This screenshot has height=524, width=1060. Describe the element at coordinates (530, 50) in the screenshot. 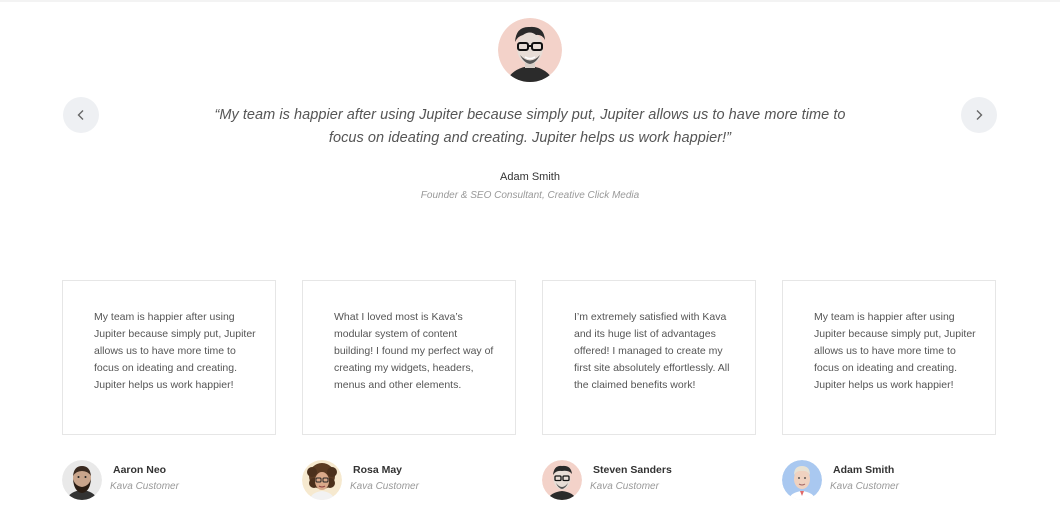

I see `featured-avatar` at that location.